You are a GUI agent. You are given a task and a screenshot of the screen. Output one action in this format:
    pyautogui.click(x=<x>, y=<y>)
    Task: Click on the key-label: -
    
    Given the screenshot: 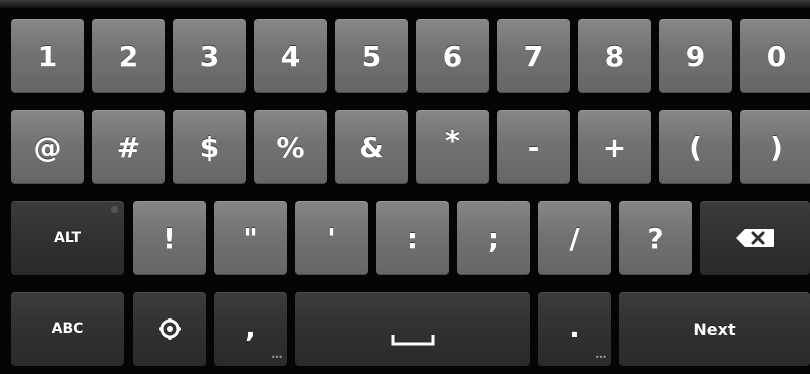 What is the action you would take?
    pyautogui.click(x=533, y=147)
    